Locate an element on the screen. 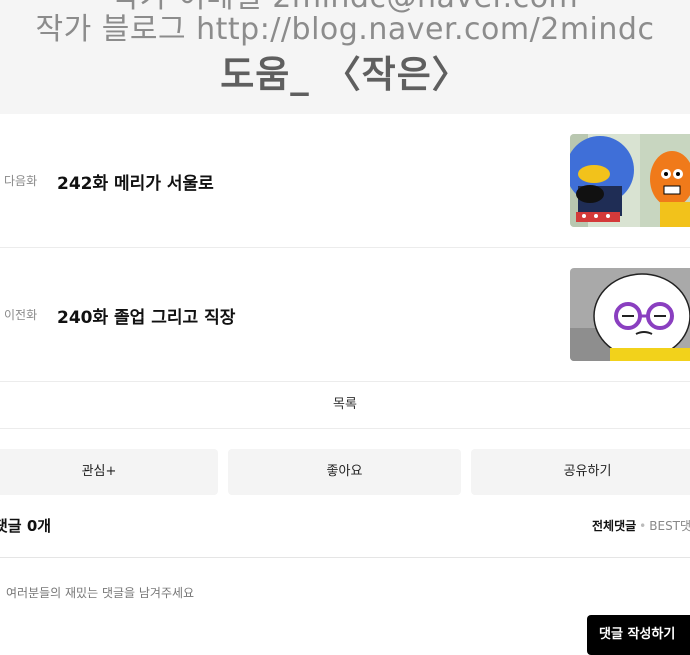 The image size is (690, 655). comment-input-placeholder: 여러분들의 재밌는 댓글을 남겨주세요 is located at coordinates (100, 592).